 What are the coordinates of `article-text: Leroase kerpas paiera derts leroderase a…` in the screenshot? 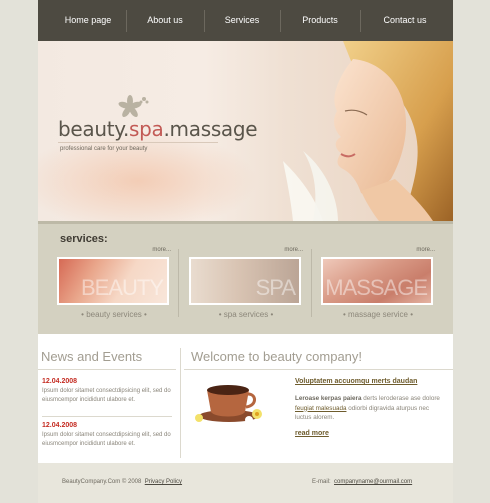 It's located at (370, 408).